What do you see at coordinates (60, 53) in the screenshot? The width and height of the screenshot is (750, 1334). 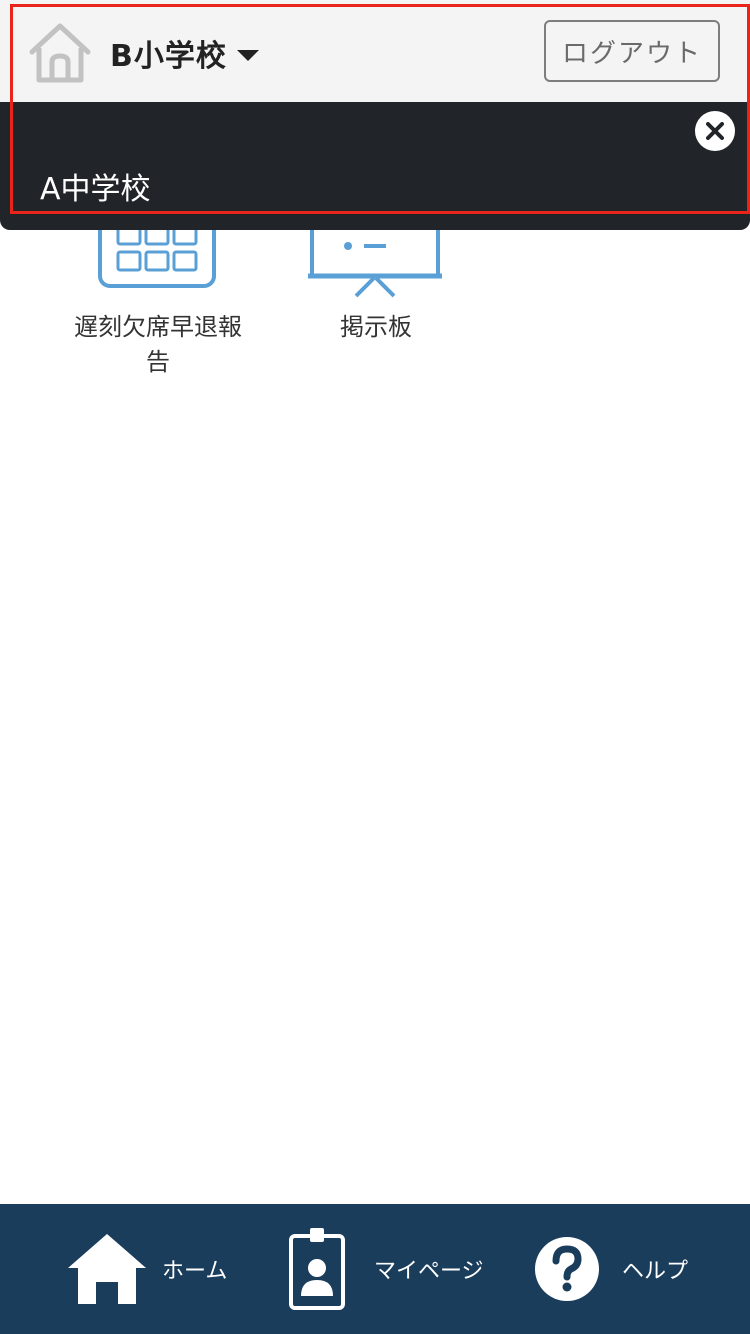 I see `home-outline-icon` at bounding box center [60, 53].